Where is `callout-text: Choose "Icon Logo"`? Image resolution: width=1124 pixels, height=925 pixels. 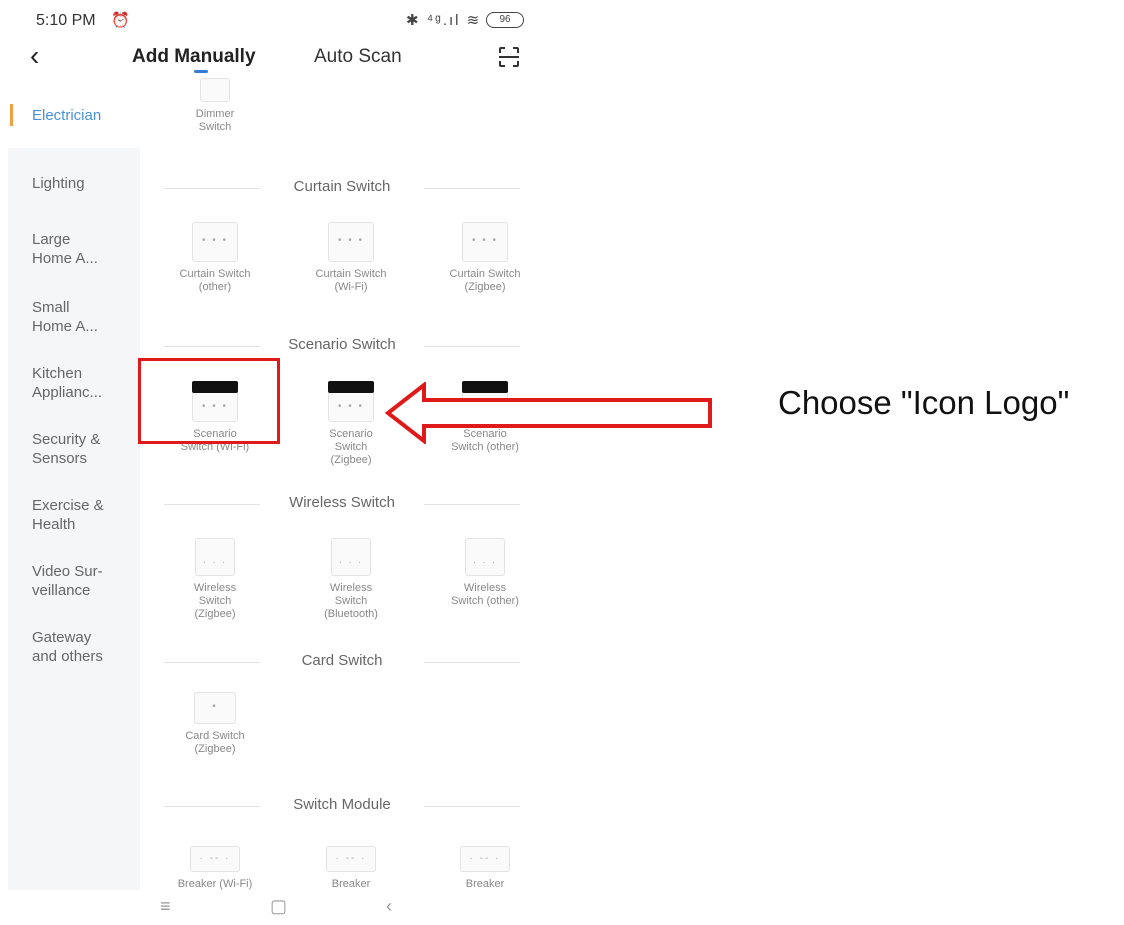
callout-text: Choose "Icon Logo" is located at coordinates (924, 402).